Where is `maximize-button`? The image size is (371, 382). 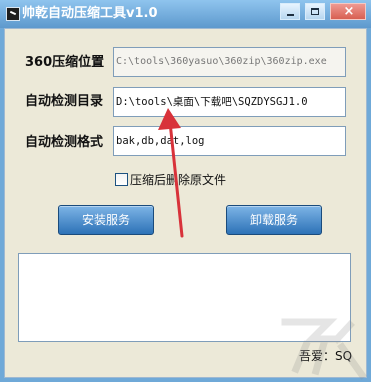
maximize-button is located at coordinates (315, 11).